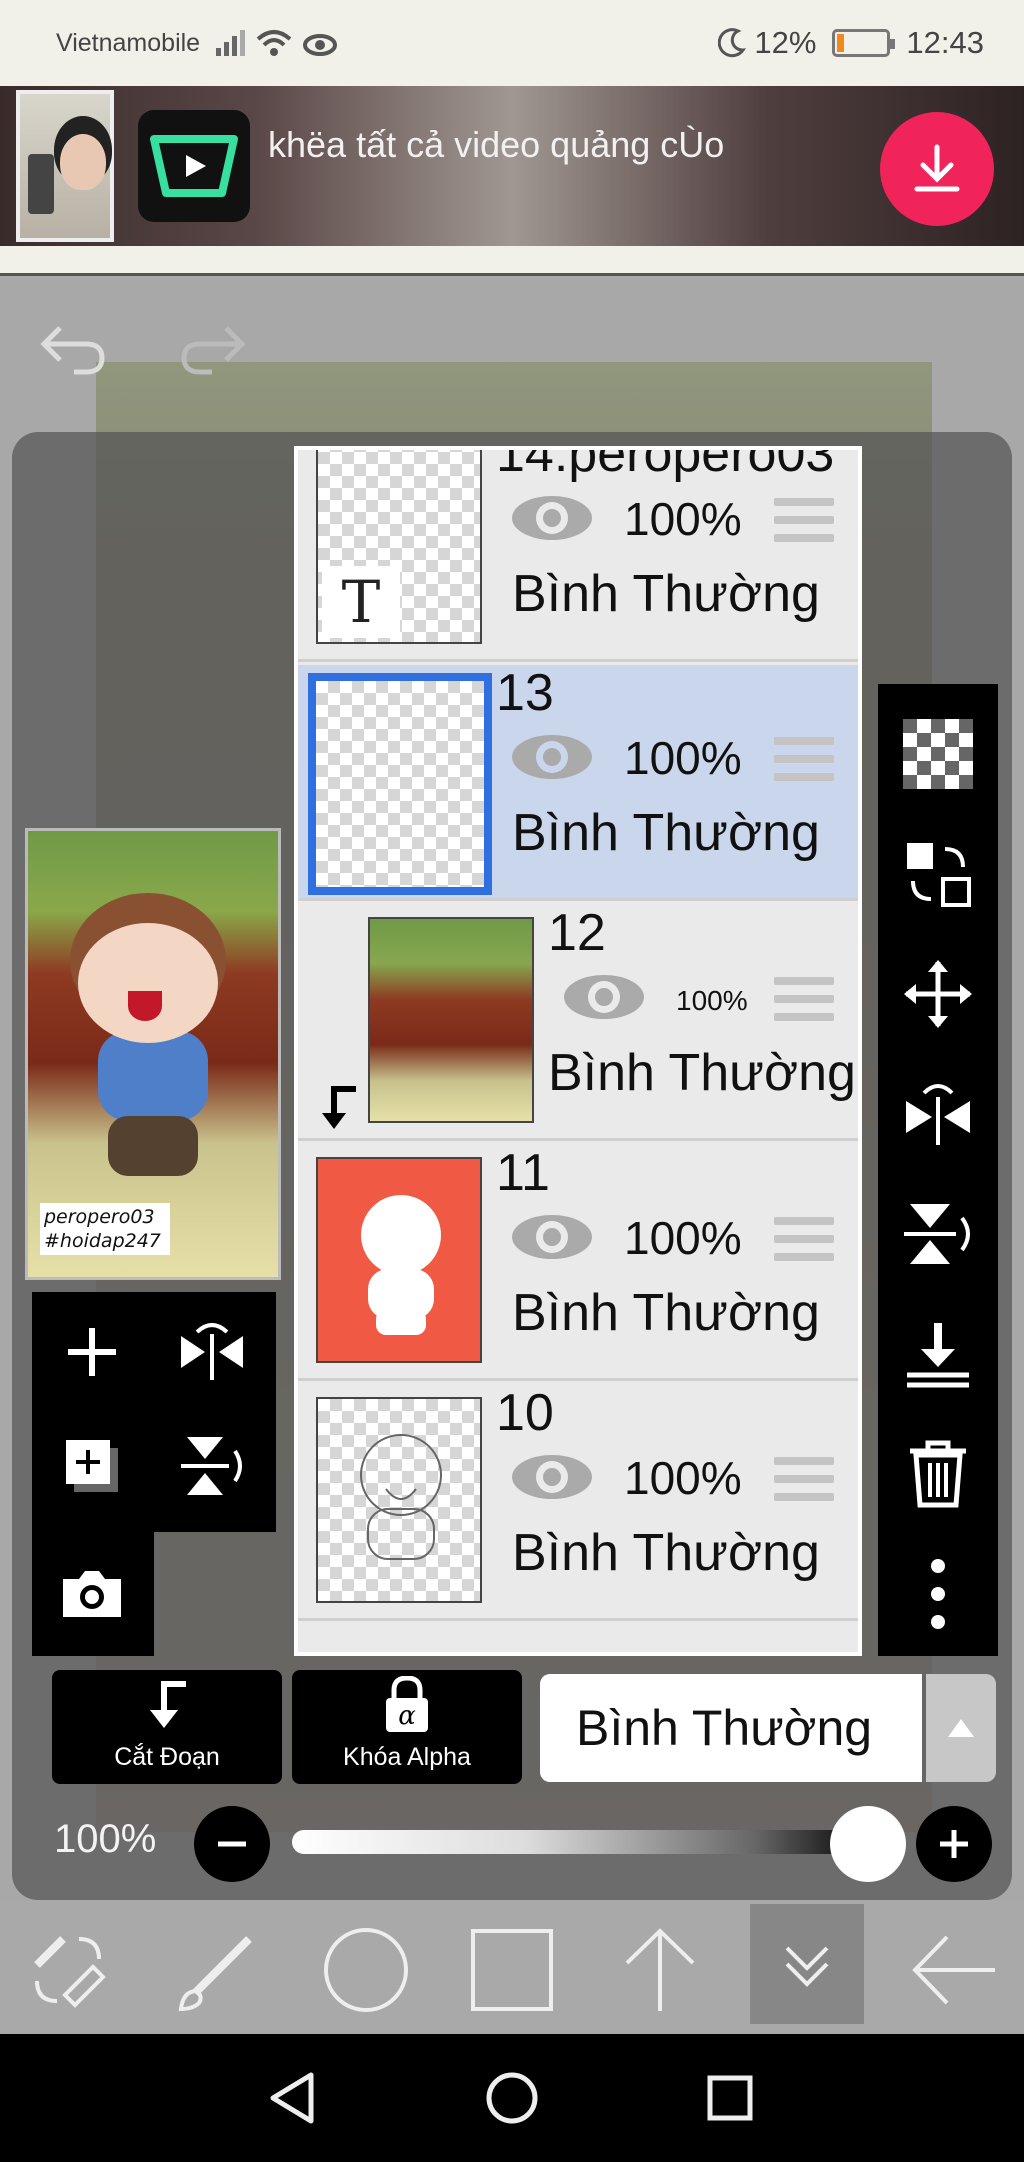  What do you see at coordinates (938, 754) in the screenshot?
I see `transparent-fill-button` at bounding box center [938, 754].